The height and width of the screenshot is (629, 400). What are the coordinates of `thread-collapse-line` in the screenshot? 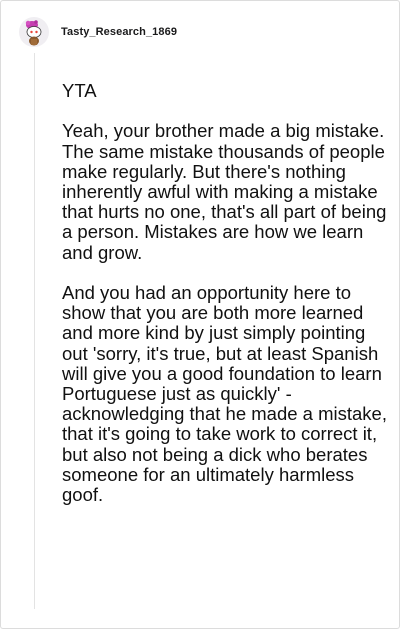 It's located at (34, 331).